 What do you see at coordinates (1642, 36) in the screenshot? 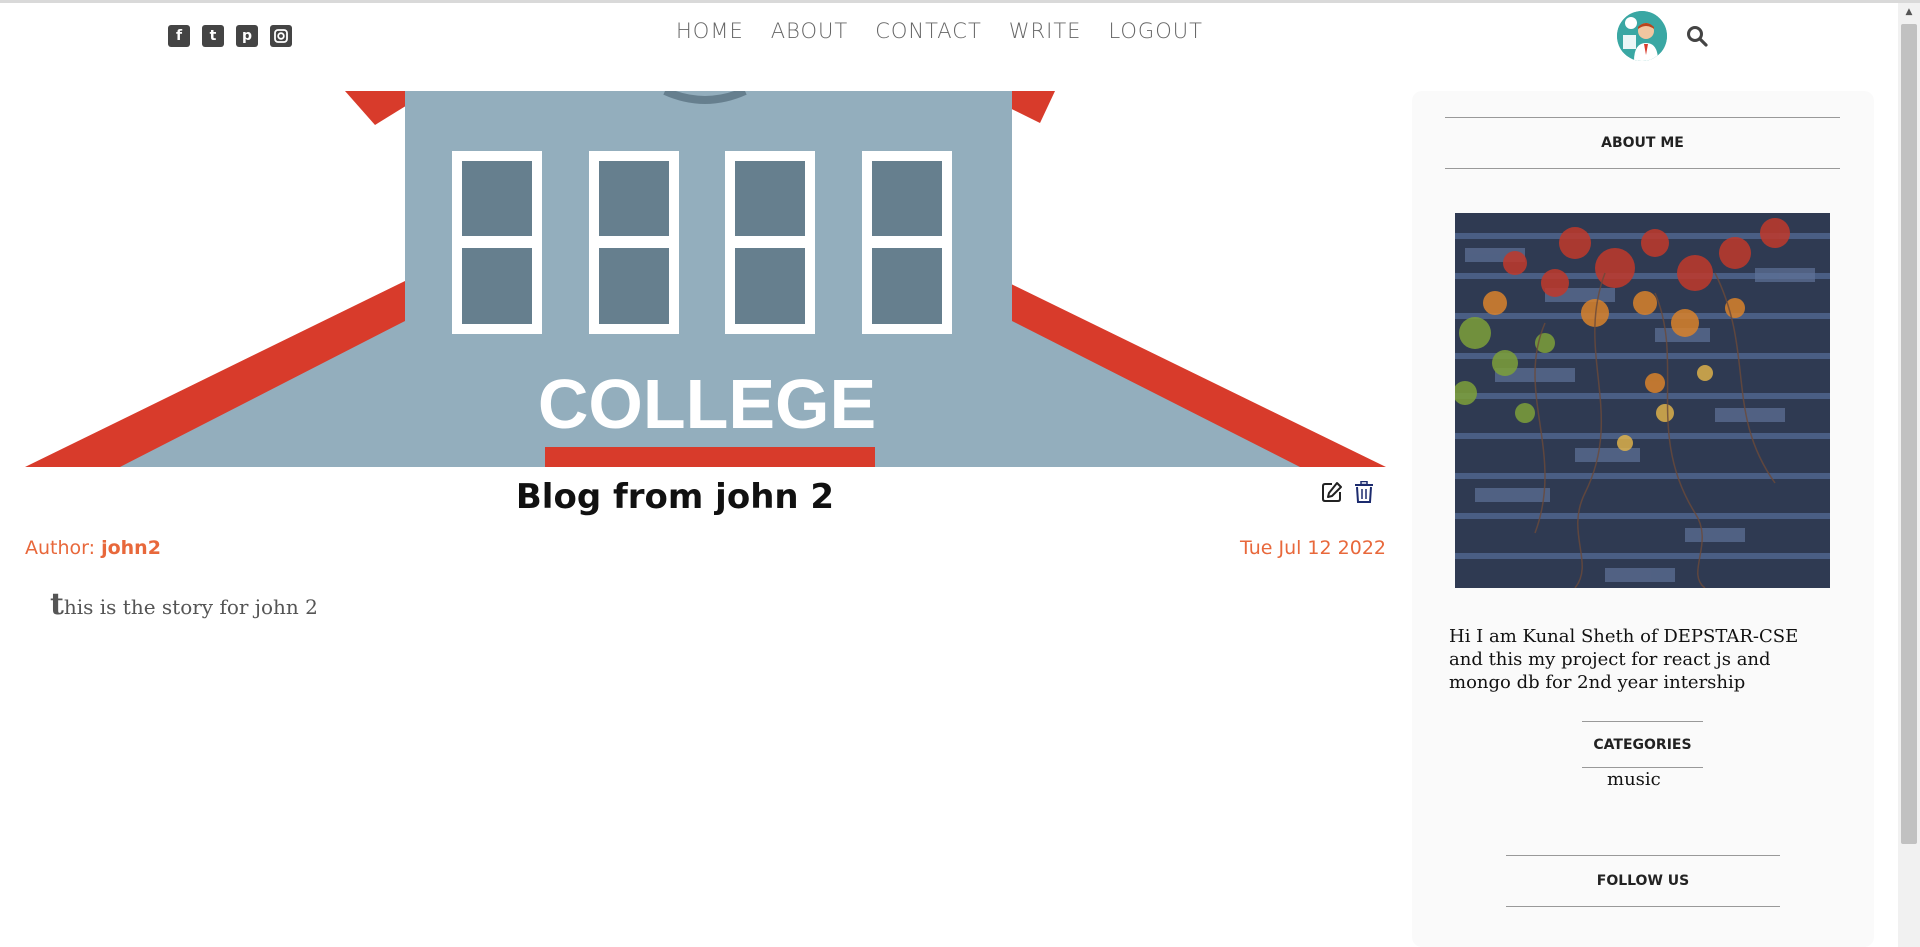
I see `user-avatar` at bounding box center [1642, 36].